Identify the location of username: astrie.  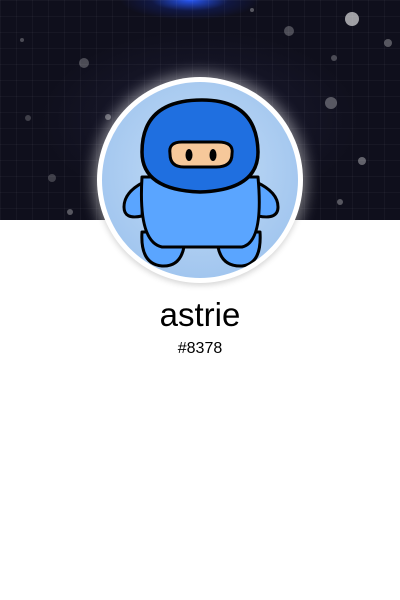
(200, 314).